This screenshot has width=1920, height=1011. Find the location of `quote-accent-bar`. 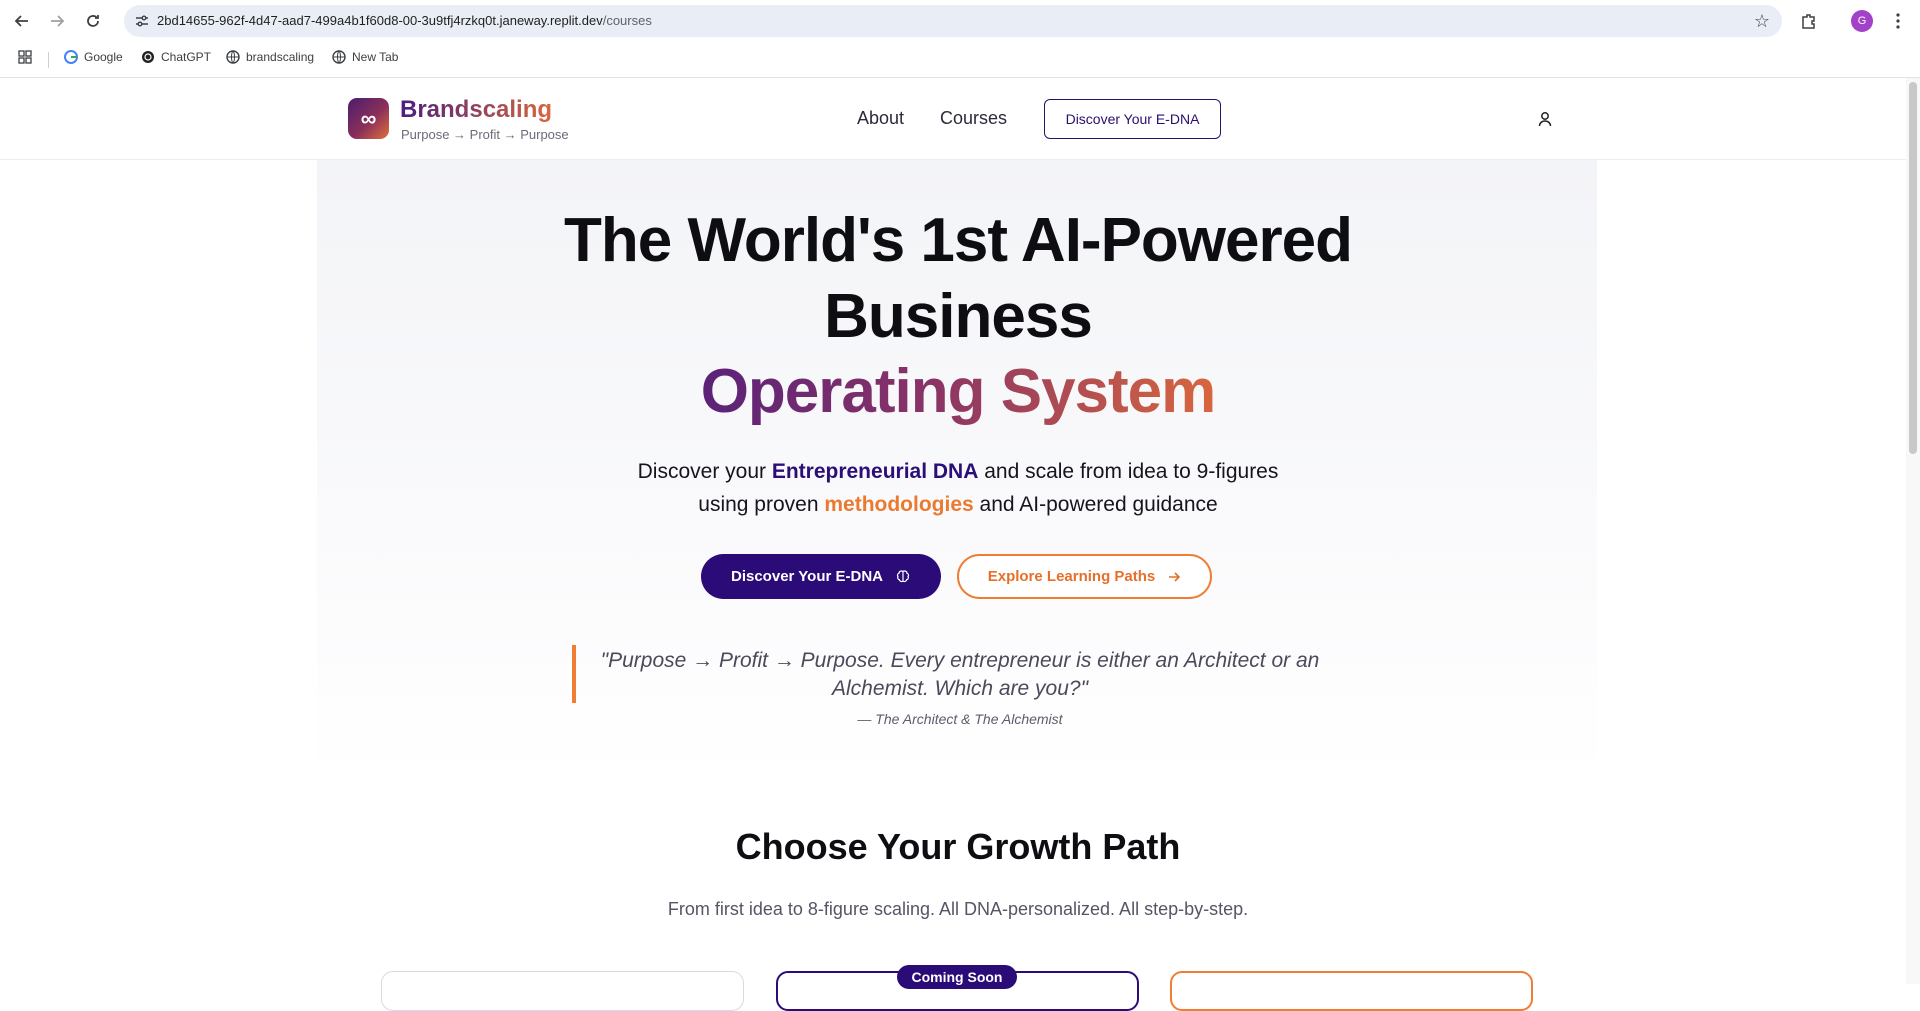

quote-accent-bar is located at coordinates (574, 674).